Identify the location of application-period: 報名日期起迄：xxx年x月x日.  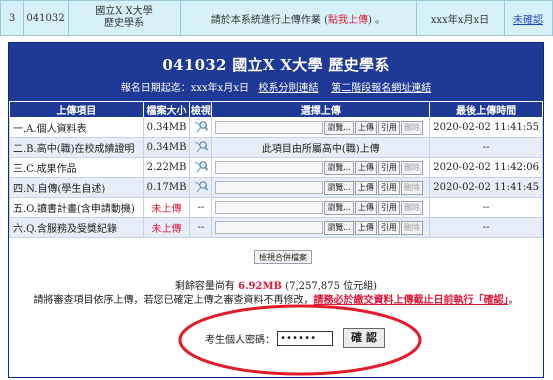
(184, 88).